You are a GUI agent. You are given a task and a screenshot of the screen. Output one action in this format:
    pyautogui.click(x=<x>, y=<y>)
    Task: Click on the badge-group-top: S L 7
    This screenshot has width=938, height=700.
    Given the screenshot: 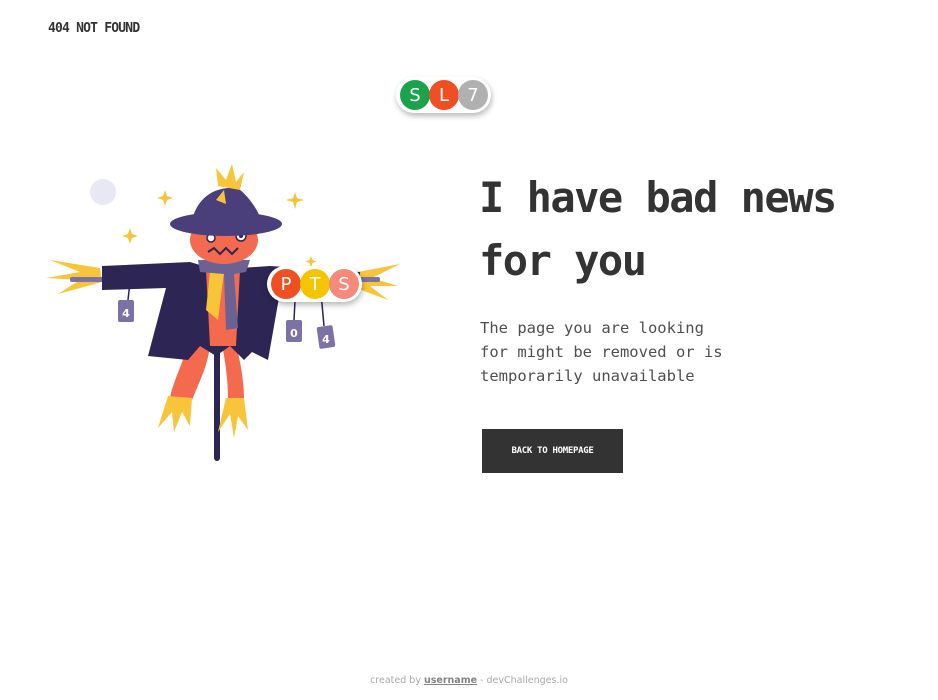 What is the action you would take?
    pyautogui.click(x=443, y=95)
    